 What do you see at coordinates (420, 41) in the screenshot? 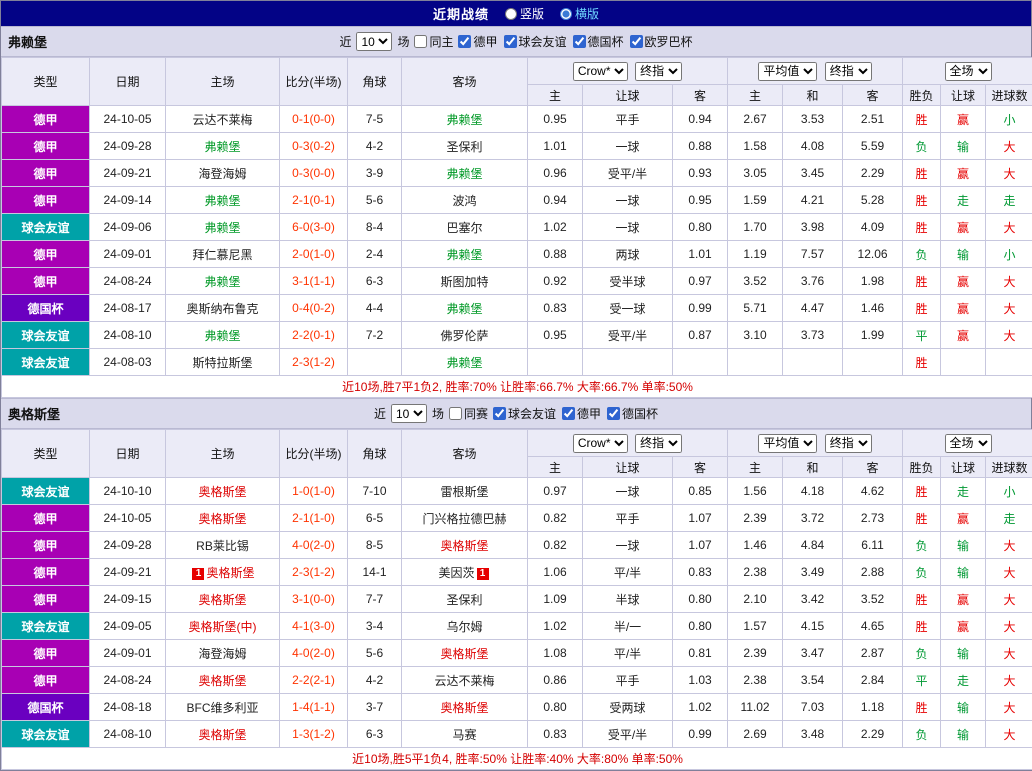
I see `same-venue-checkbox` at bounding box center [420, 41].